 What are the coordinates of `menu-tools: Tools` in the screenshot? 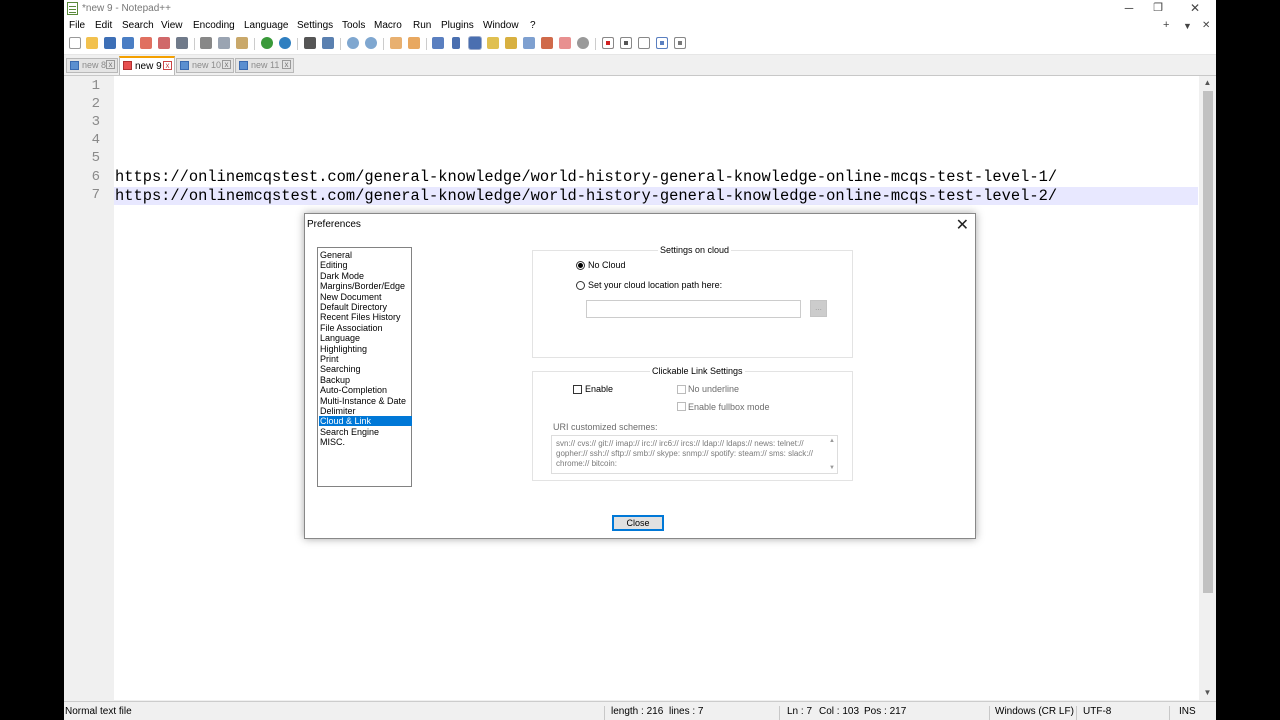 It's located at (353, 25).